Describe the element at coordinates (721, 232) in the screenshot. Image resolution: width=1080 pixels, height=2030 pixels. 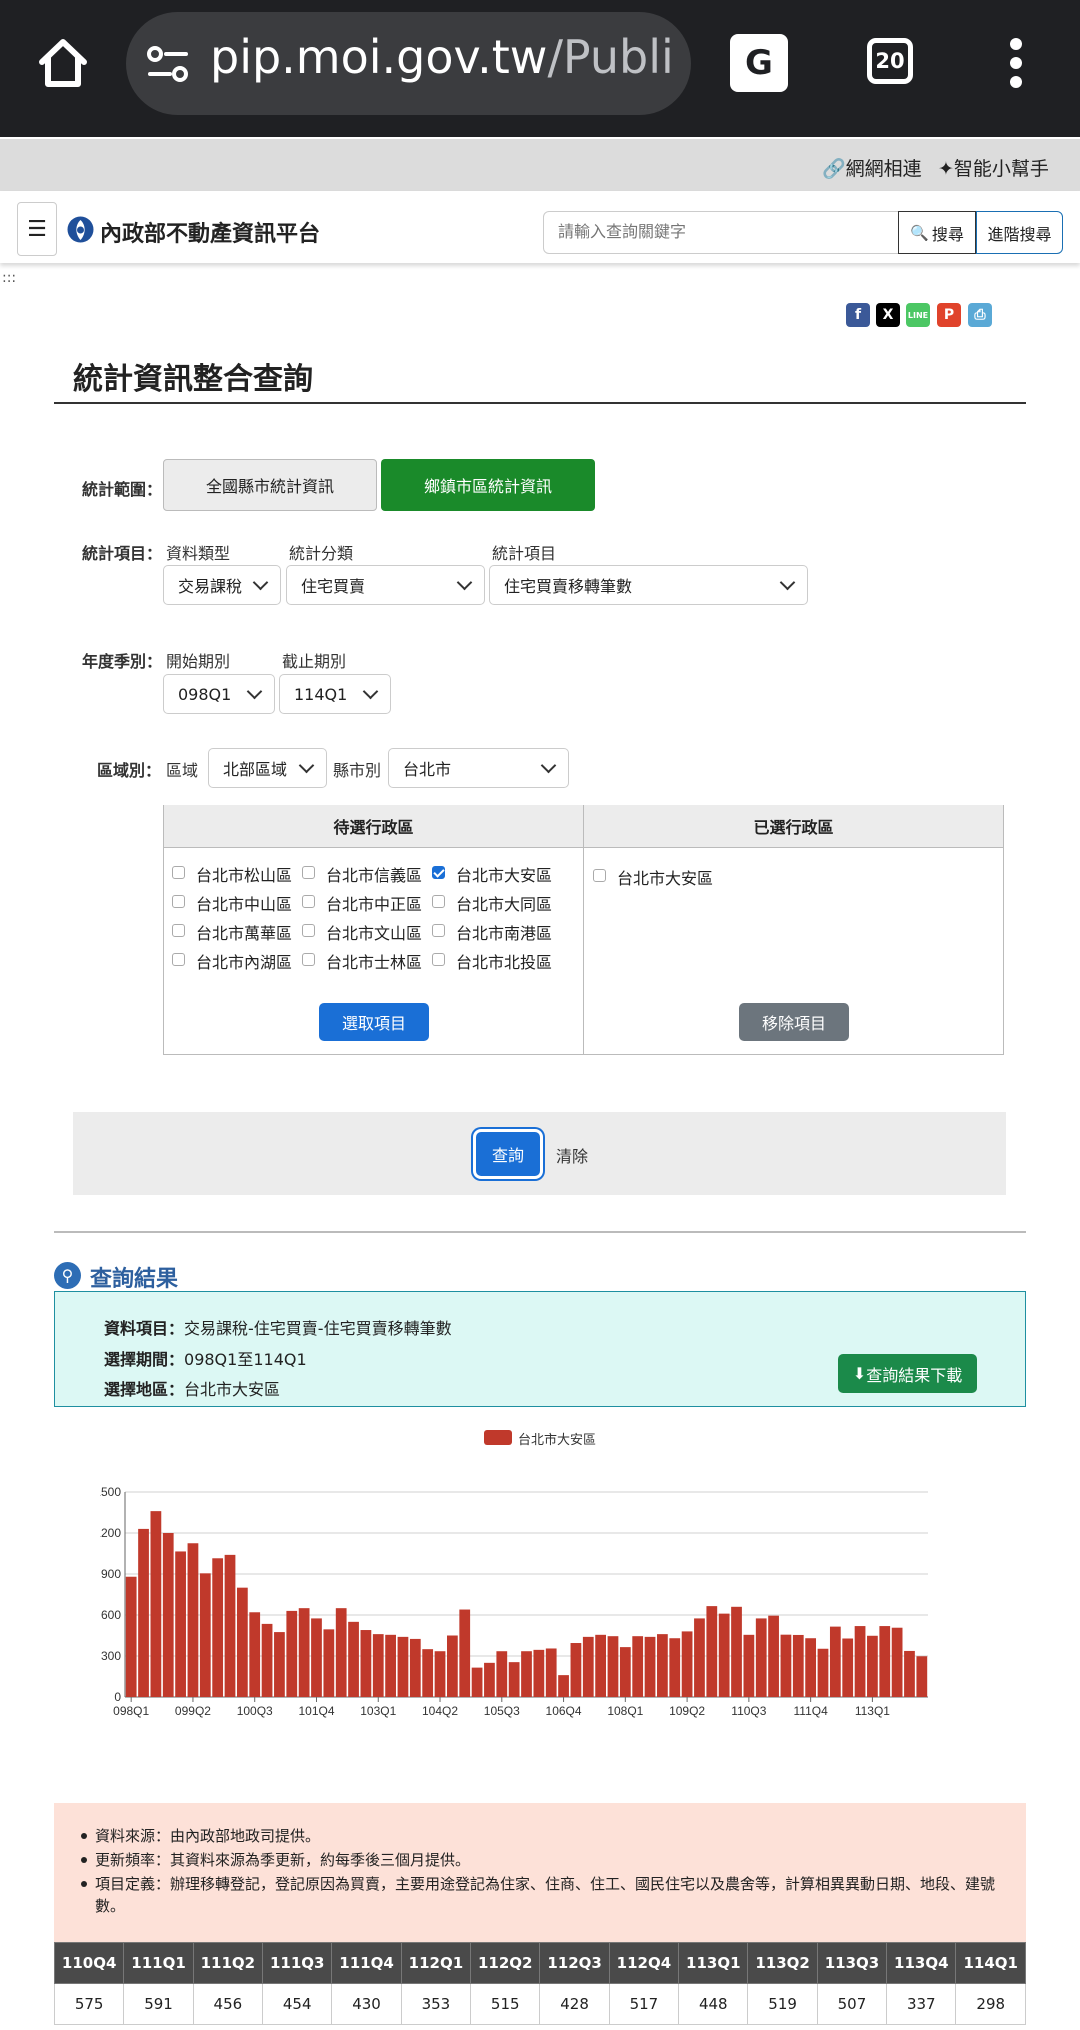
I see `search-input` at that location.